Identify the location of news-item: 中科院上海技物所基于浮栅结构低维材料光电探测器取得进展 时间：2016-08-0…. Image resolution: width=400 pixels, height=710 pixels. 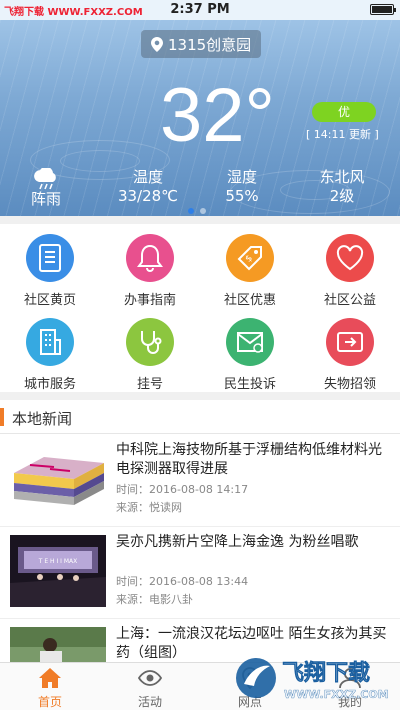
(200, 481).